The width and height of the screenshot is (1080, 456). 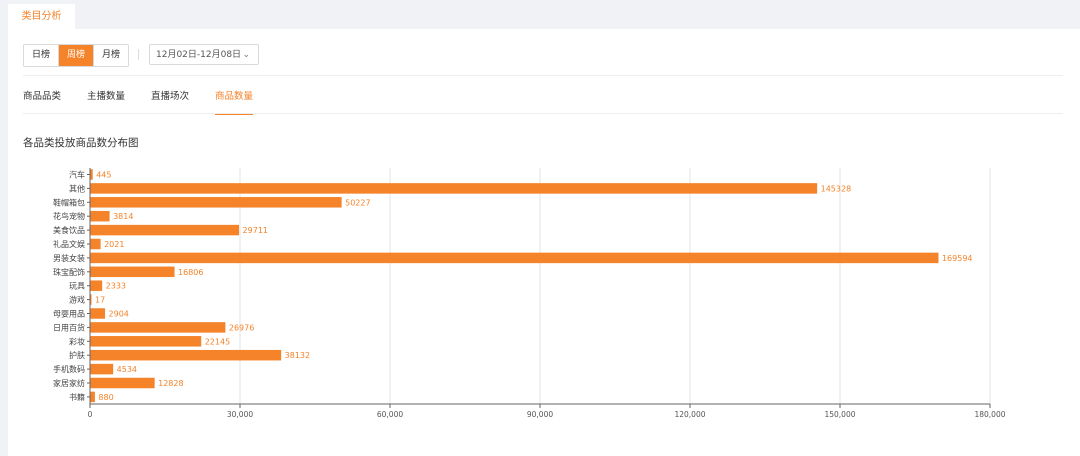 What do you see at coordinates (69, 258) in the screenshot?
I see `y-tick-label: 男装女装` at bounding box center [69, 258].